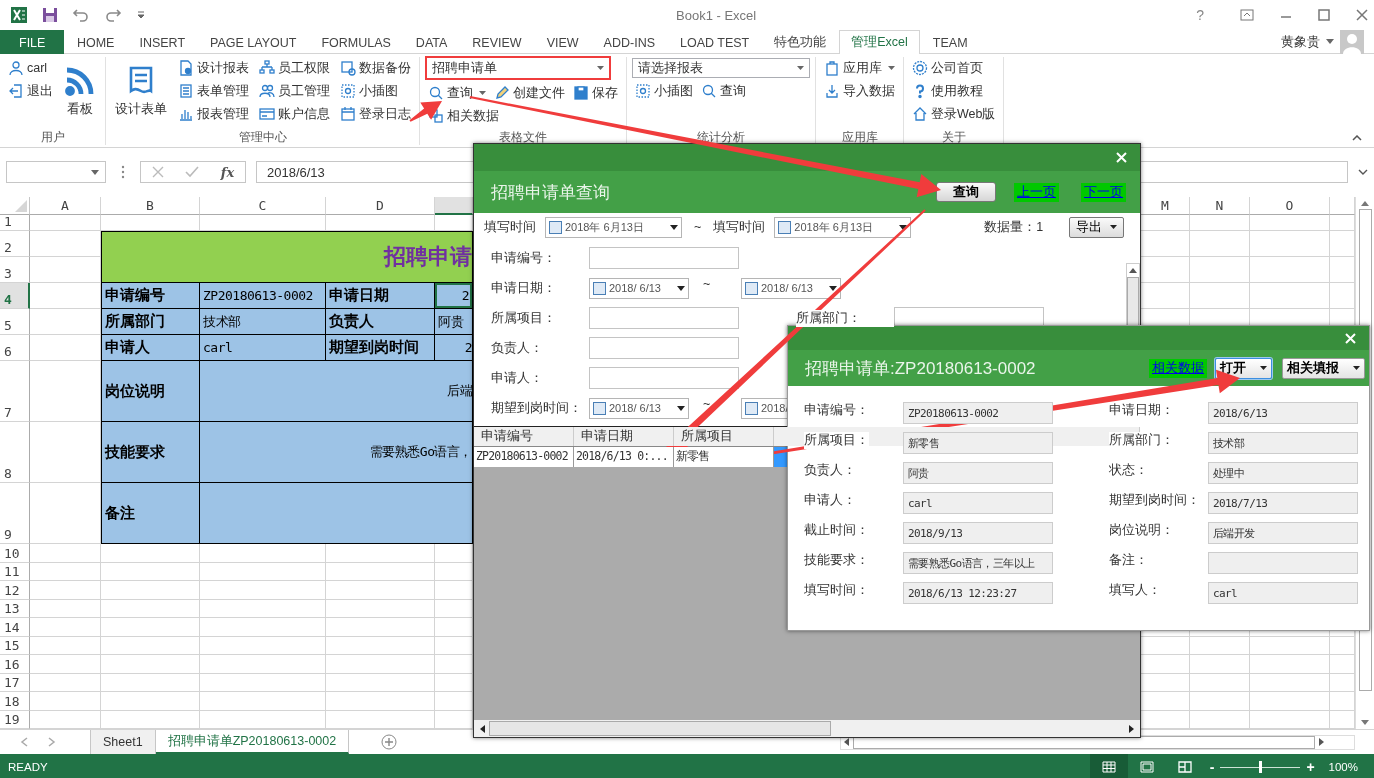  I want to click on form-label: 申请编号, so click(150, 296).